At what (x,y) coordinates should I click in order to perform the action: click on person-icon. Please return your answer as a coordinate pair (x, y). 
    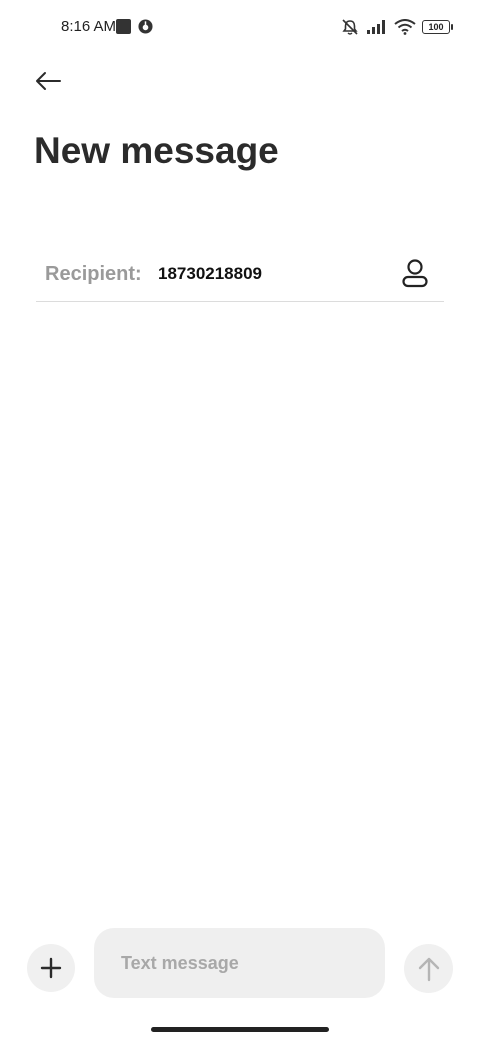
    Looking at the image, I should click on (415, 273).